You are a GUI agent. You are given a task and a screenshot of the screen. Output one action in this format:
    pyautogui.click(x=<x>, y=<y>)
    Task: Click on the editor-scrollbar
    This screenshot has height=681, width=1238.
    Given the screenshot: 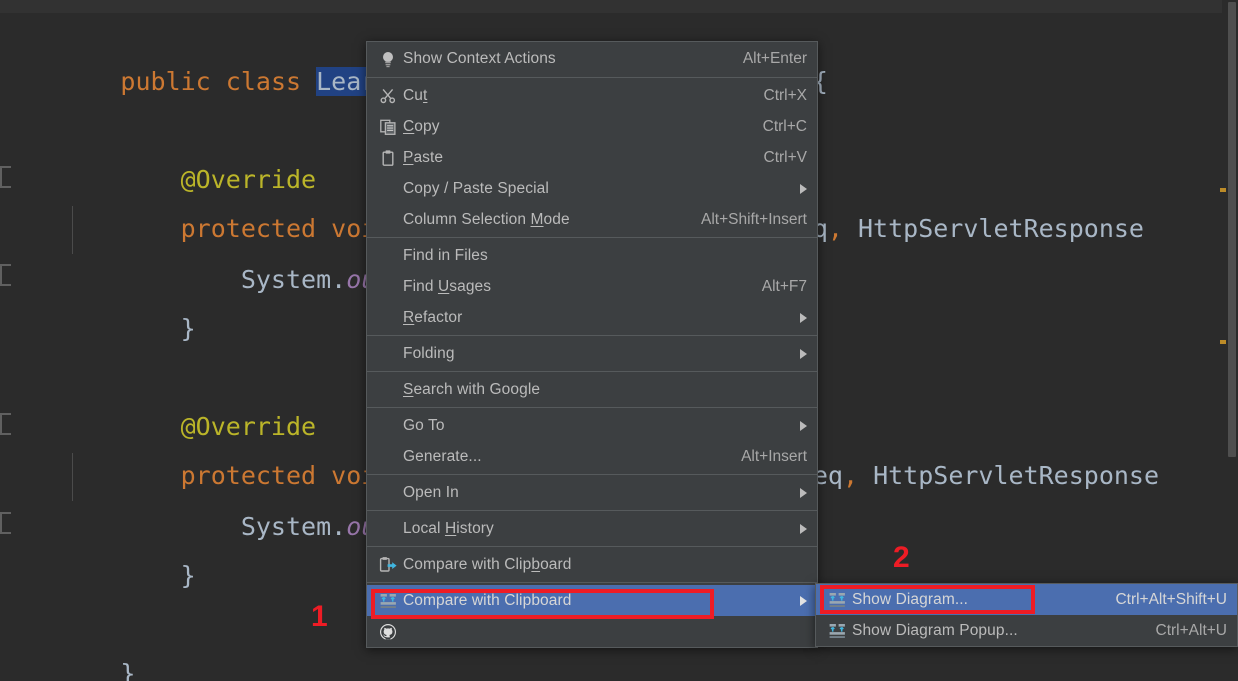 What is the action you would take?
    pyautogui.click(x=1232, y=340)
    